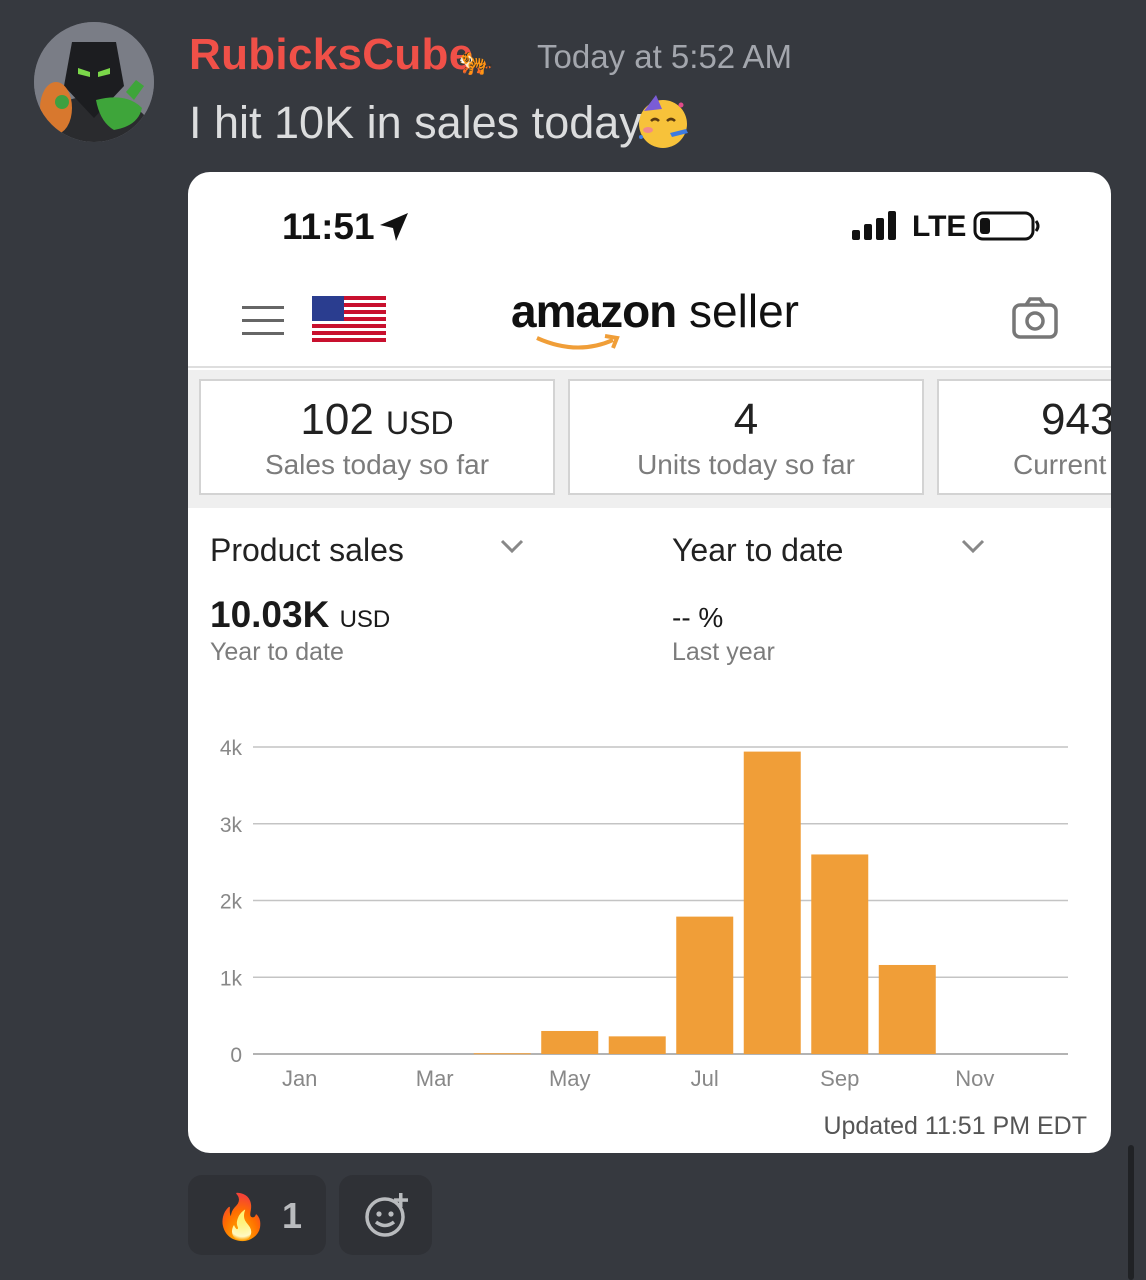  Describe the element at coordinates (974, 1078) in the screenshot. I see `x-tick-label: Nov` at that location.